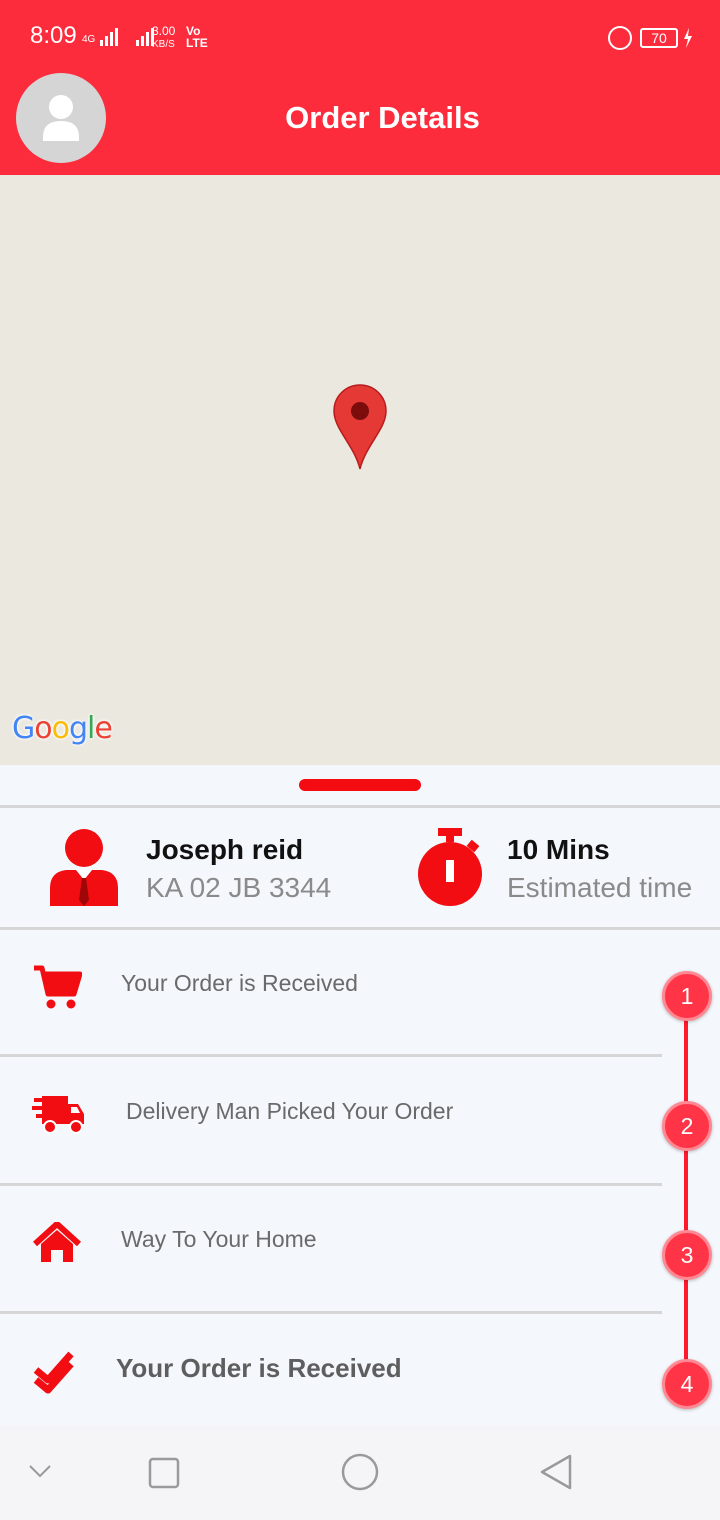 This screenshot has width=720, height=1520. Describe the element at coordinates (57, 1242) in the screenshot. I see `home-icon` at that location.